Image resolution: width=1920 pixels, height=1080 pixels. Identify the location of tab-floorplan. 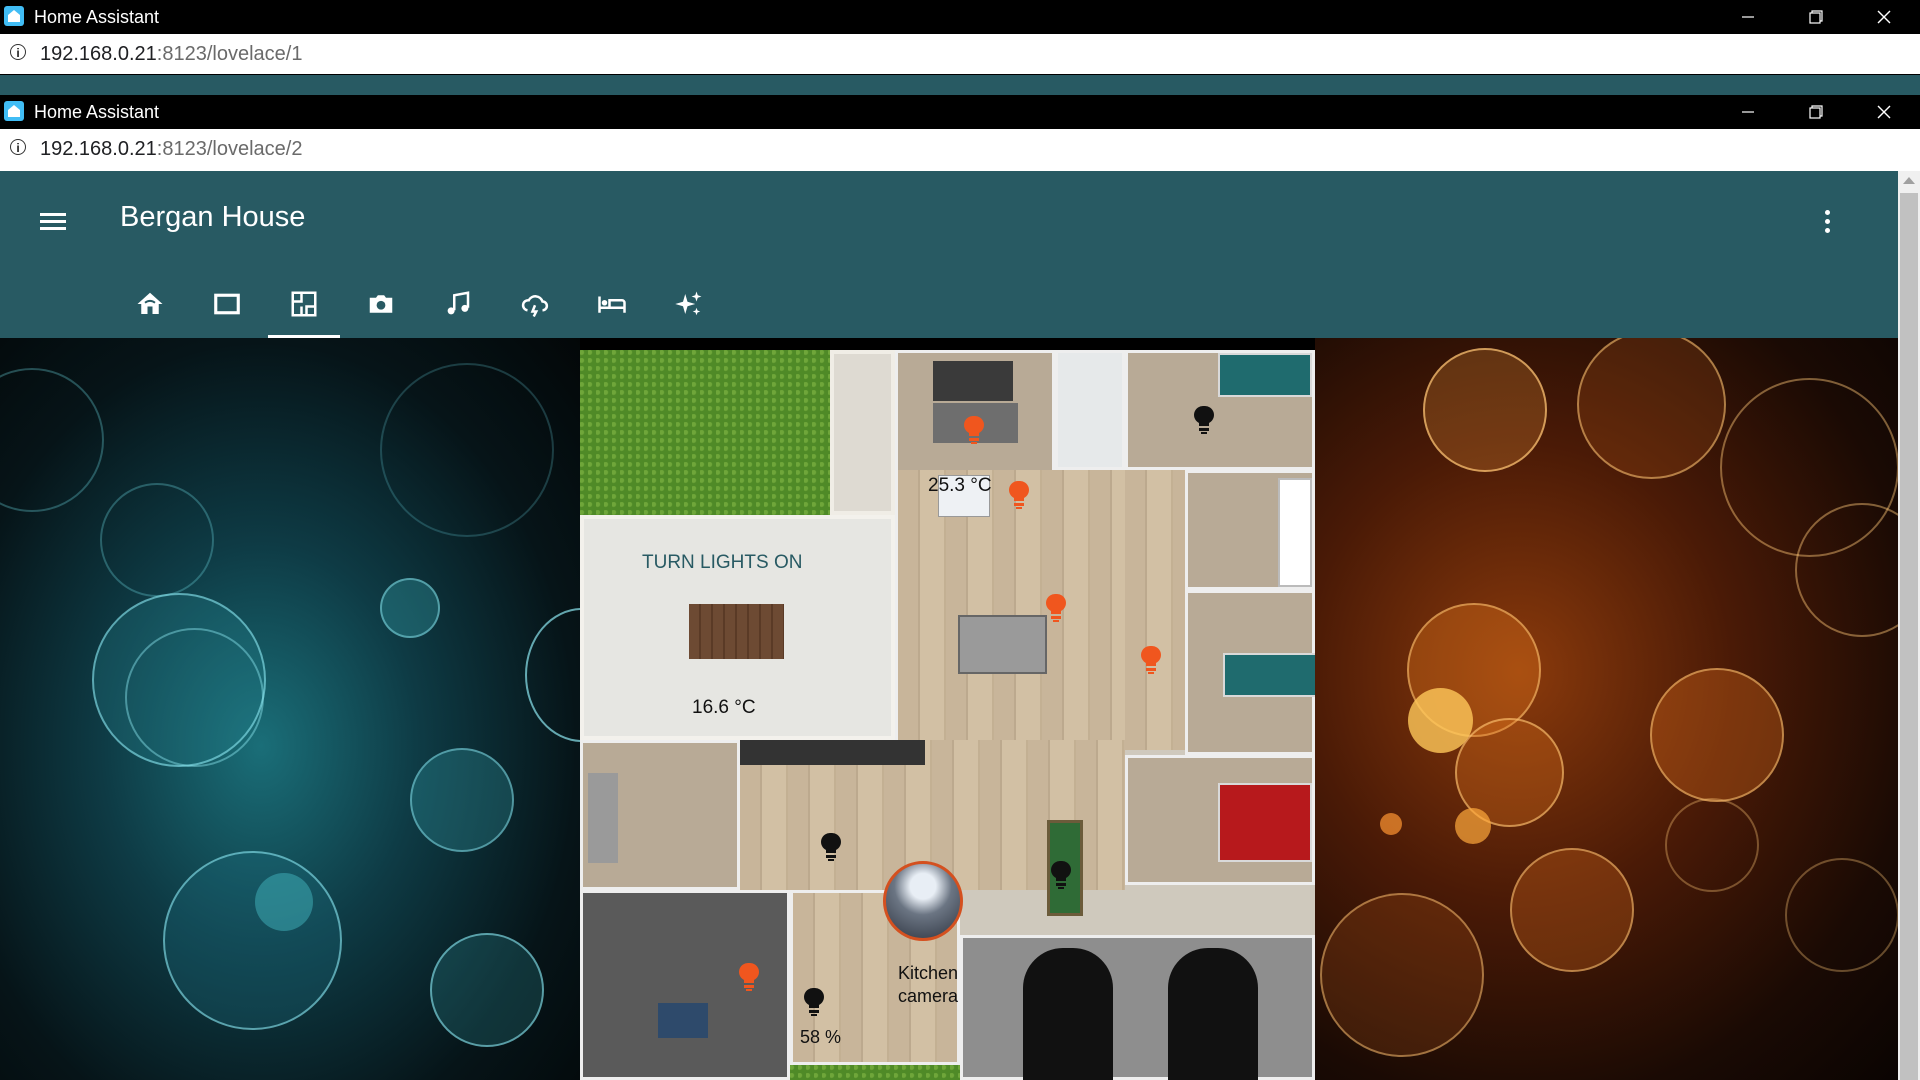
(304, 310).